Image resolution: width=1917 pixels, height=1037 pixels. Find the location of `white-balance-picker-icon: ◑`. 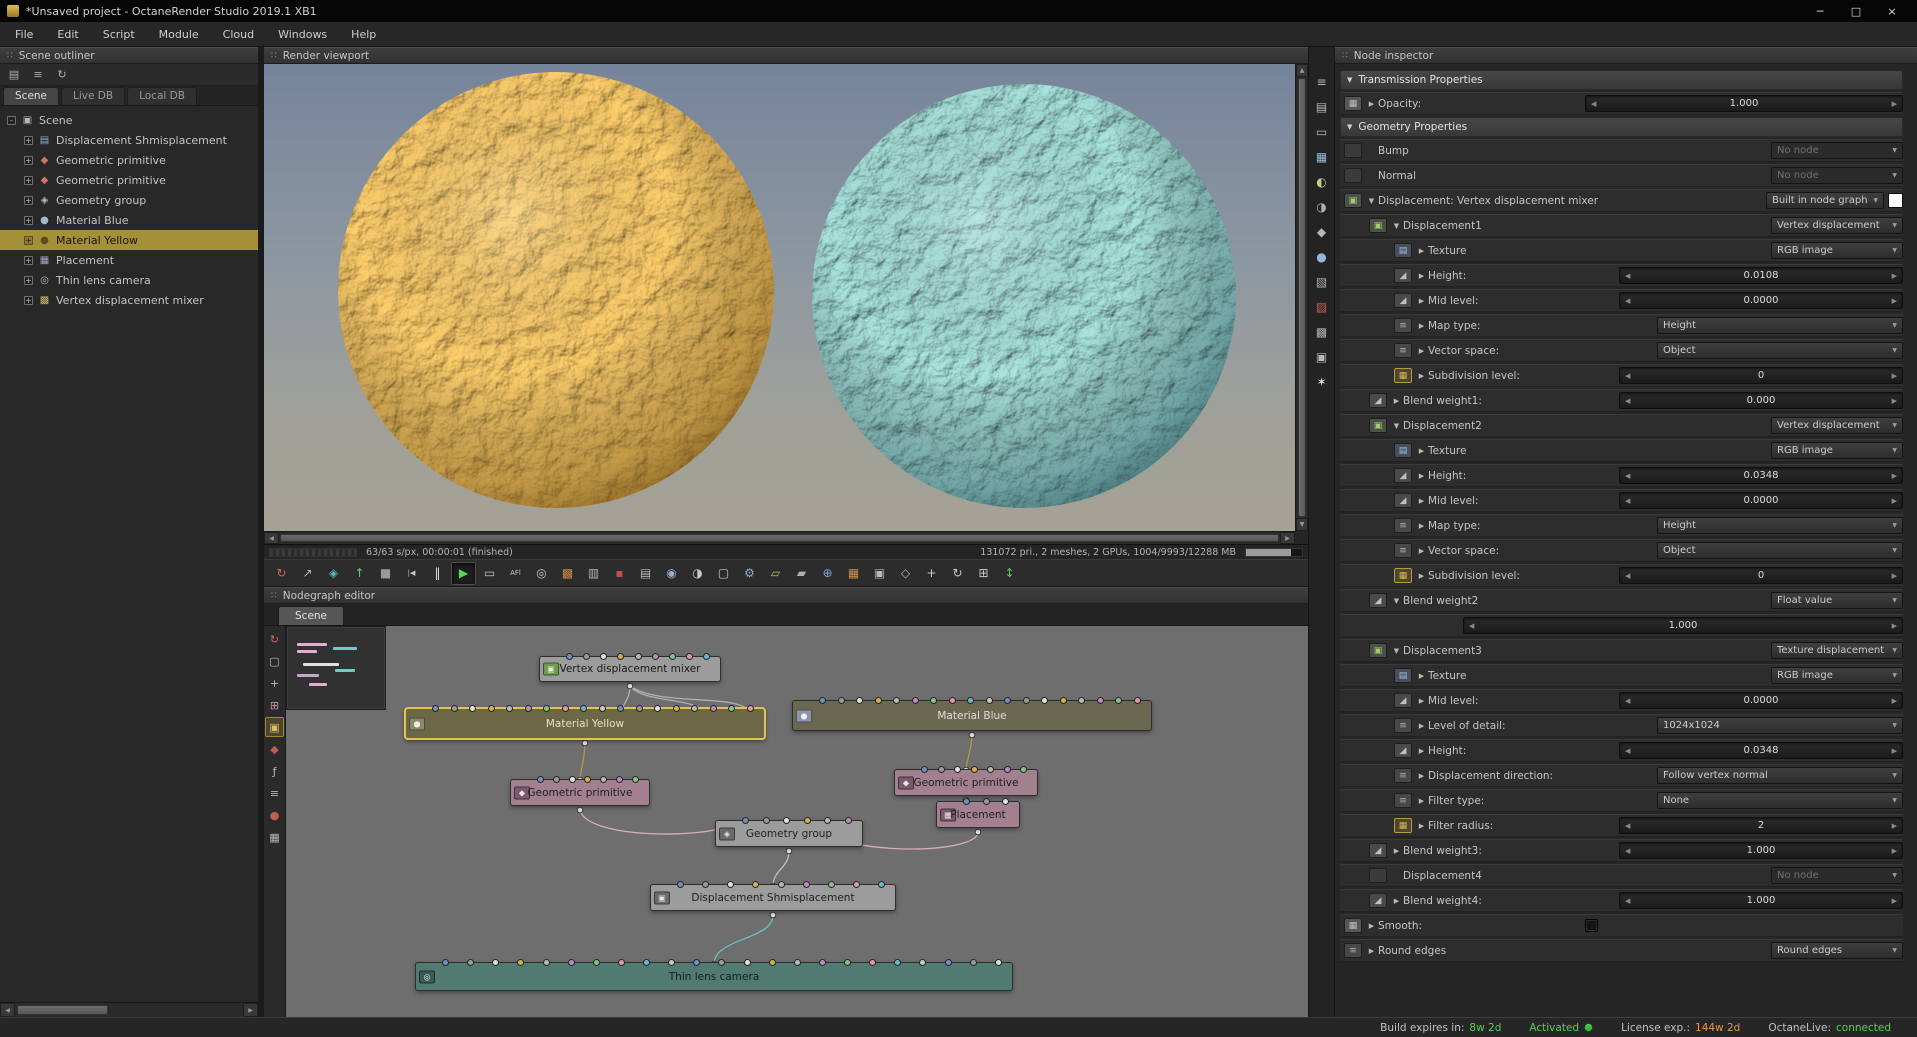

white-balance-picker-icon: ◑ is located at coordinates (697, 573).